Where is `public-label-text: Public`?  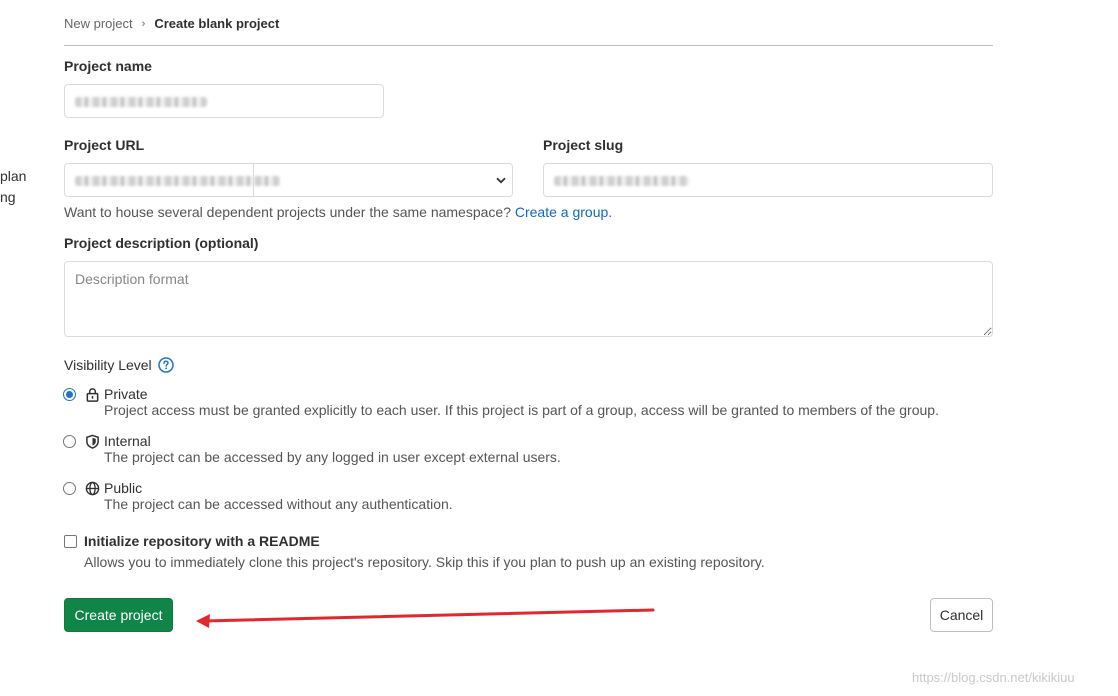 public-label-text: Public is located at coordinates (123, 488).